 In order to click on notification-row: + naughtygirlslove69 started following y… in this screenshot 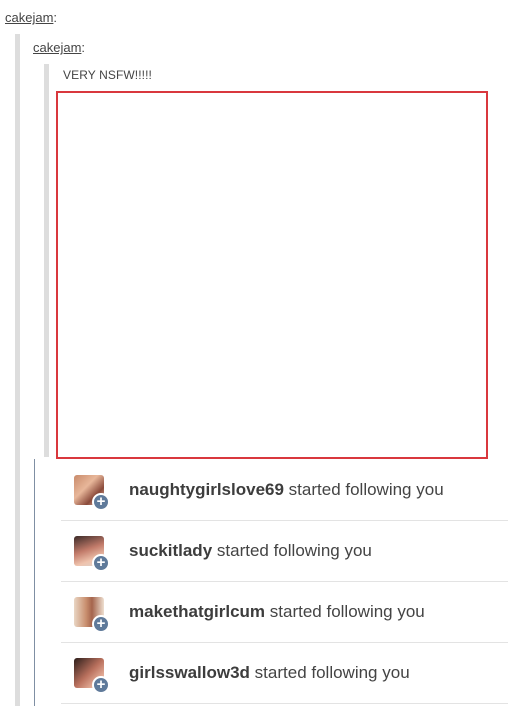, I will do `click(284, 490)`.